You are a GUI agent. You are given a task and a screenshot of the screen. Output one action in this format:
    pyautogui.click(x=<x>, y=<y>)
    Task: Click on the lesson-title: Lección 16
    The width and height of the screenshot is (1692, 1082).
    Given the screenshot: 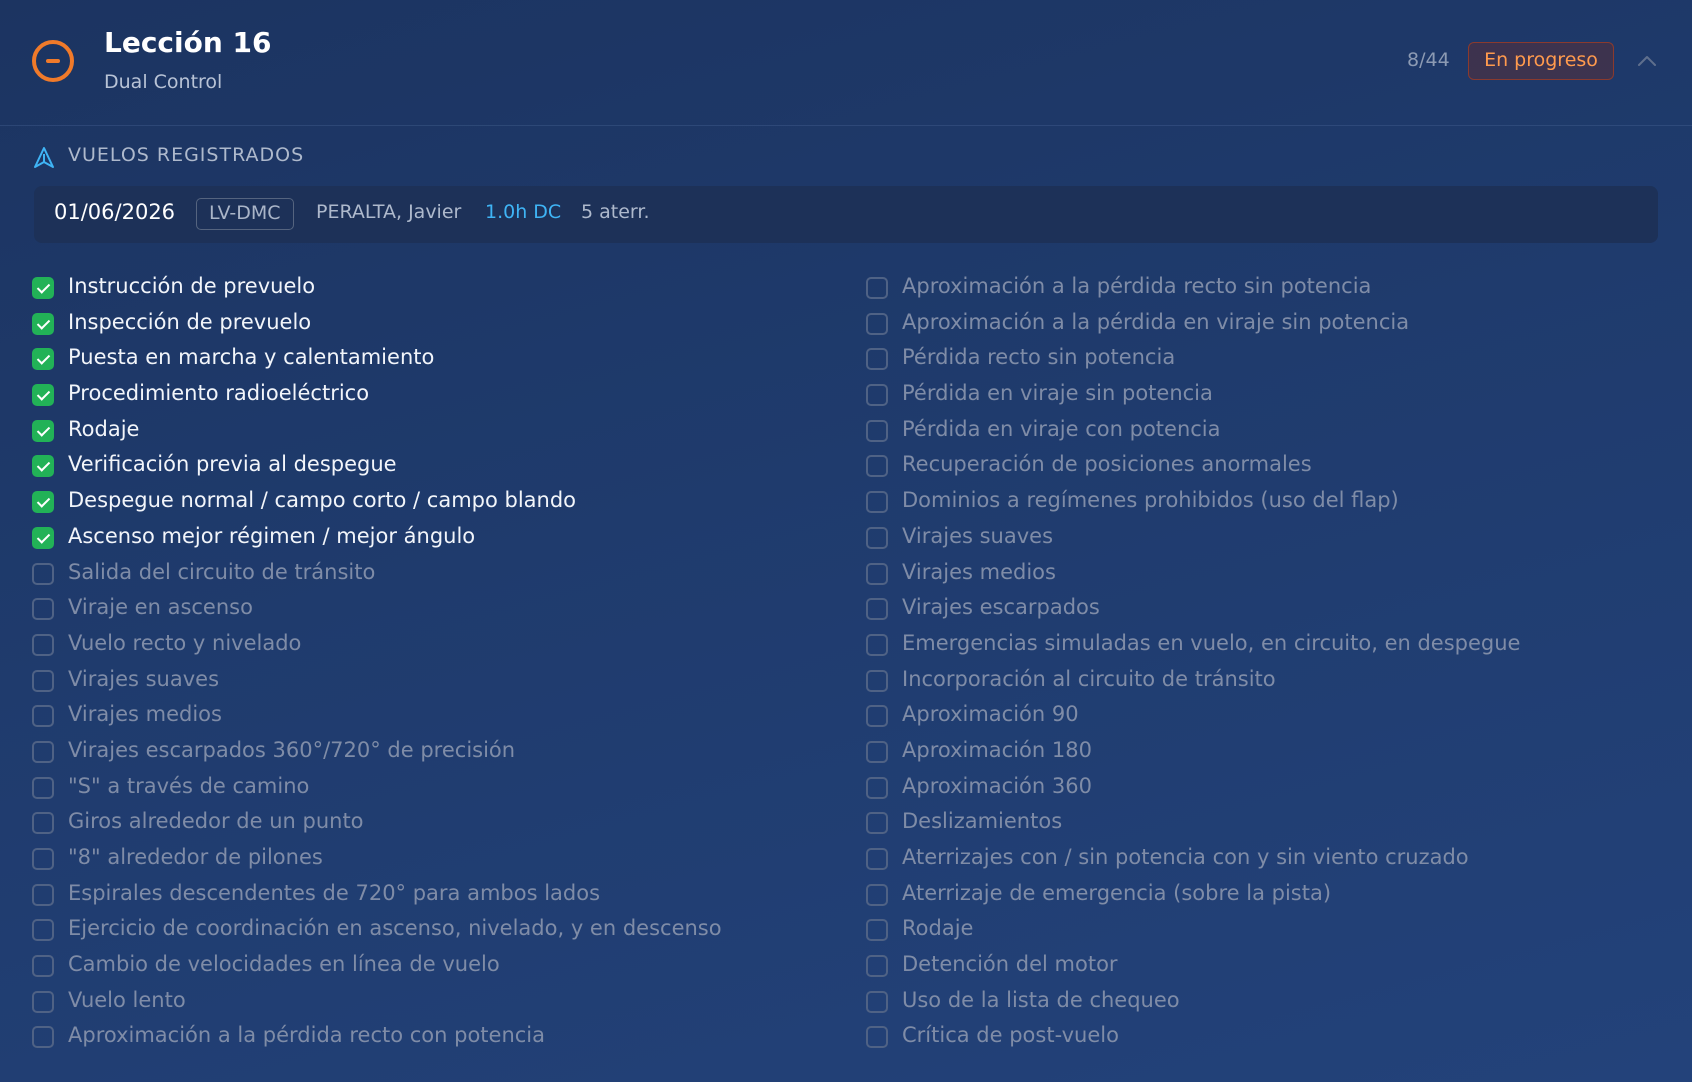 What is the action you would take?
    pyautogui.click(x=188, y=42)
    